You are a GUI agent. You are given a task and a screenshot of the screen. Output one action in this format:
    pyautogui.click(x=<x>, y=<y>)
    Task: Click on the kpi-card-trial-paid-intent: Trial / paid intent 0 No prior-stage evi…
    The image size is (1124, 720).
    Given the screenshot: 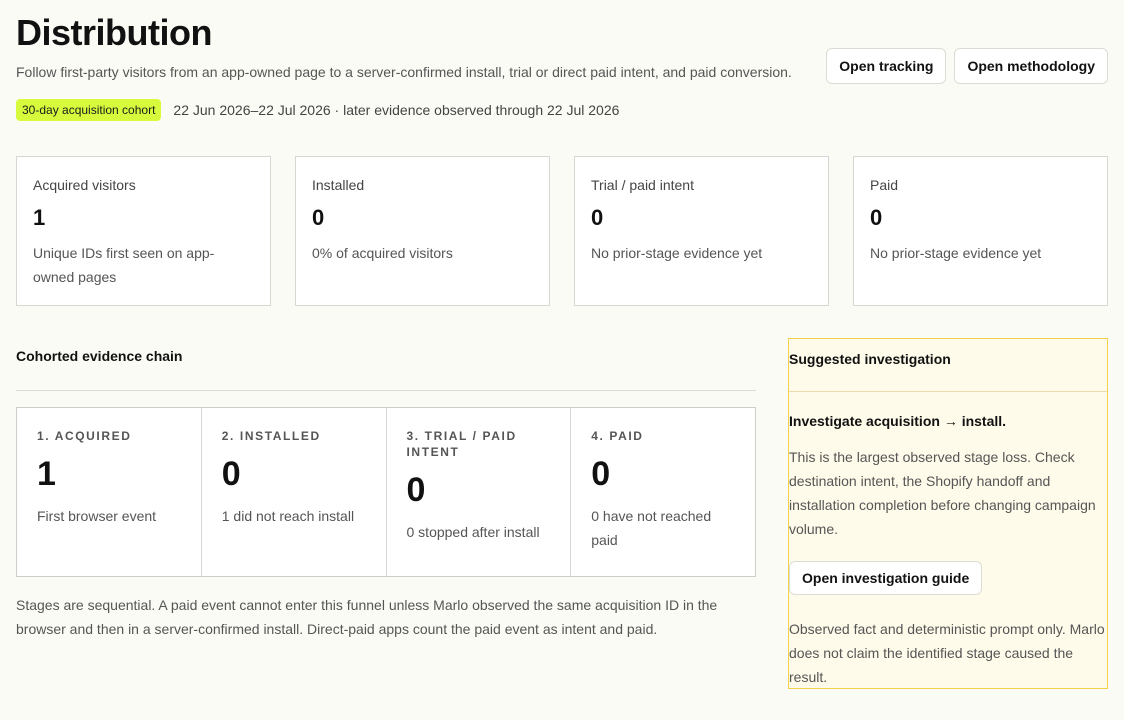 What is the action you would take?
    pyautogui.click(x=701, y=231)
    